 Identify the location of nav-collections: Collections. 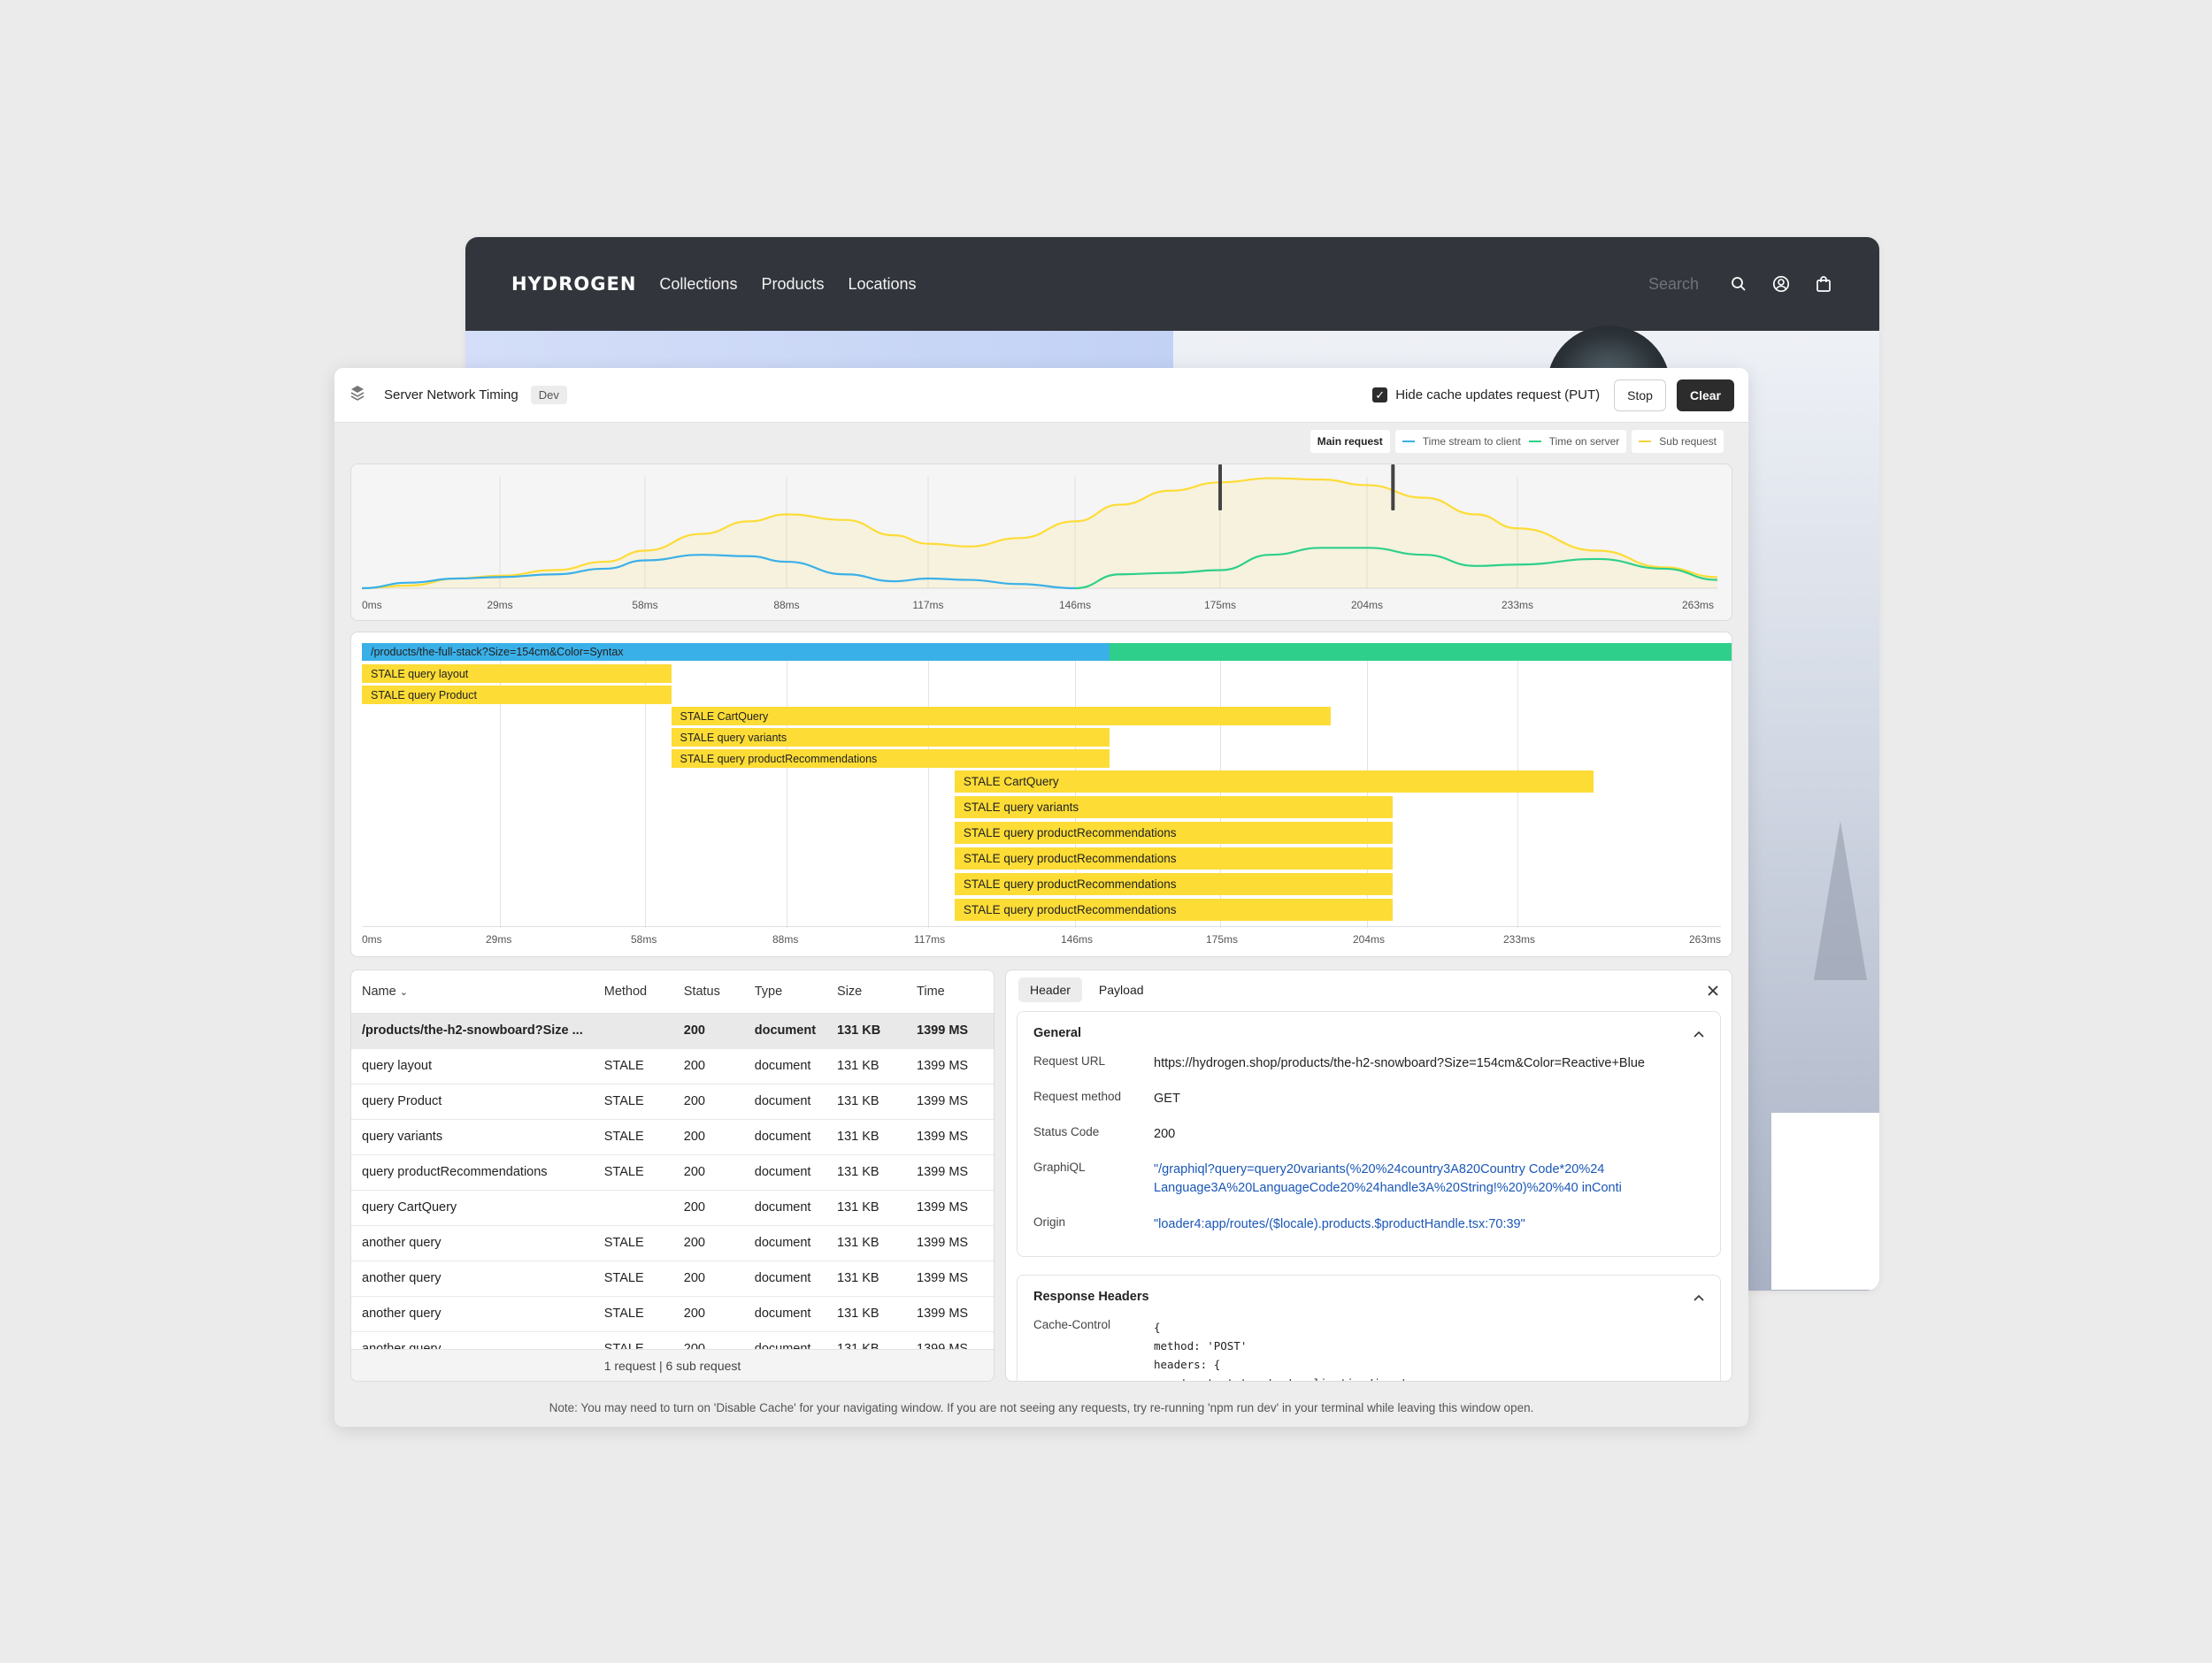
(698, 285).